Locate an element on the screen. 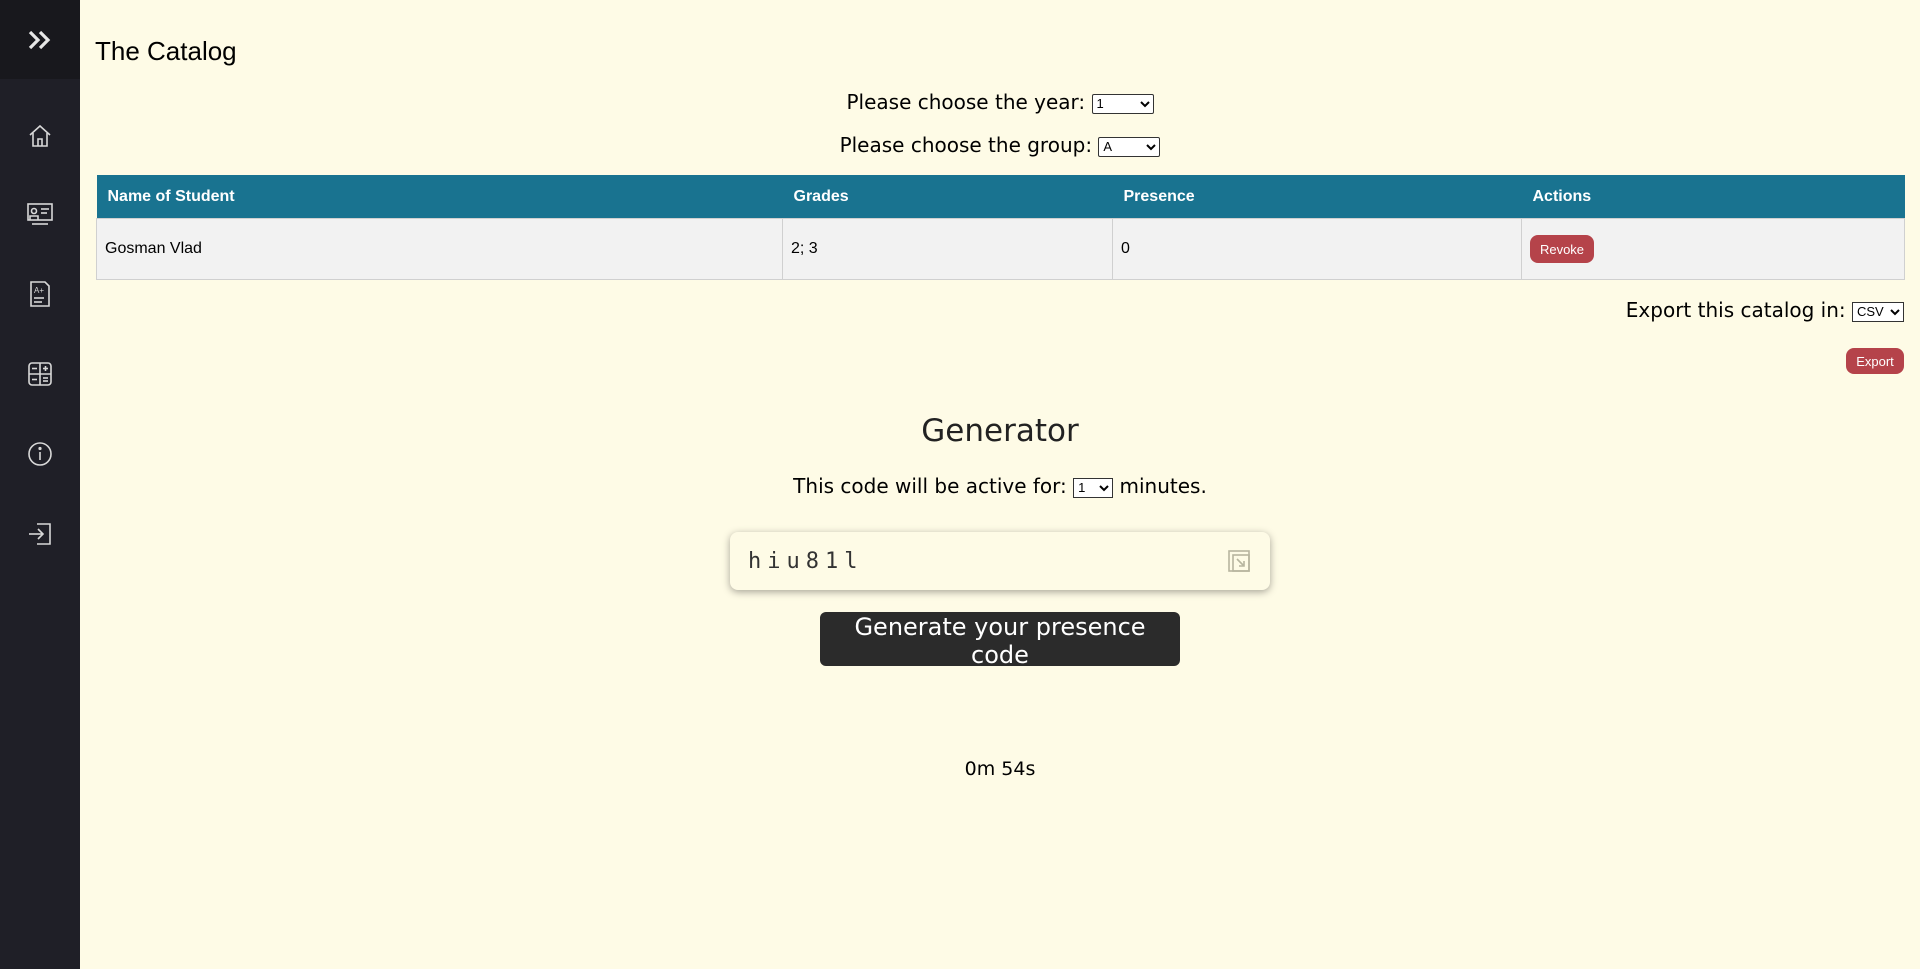 The image size is (1920, 969). sidebar-item-info is located at coordinates (40, 454).